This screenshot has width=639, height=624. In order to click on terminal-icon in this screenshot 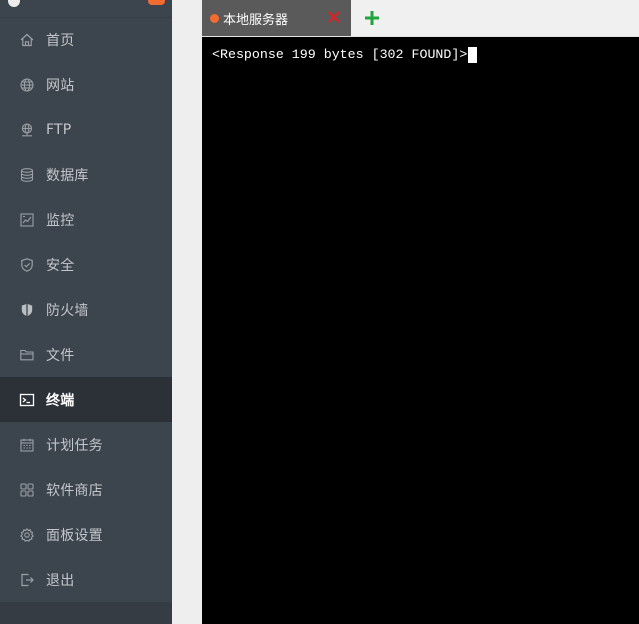, I will do `click(27, 400)`.